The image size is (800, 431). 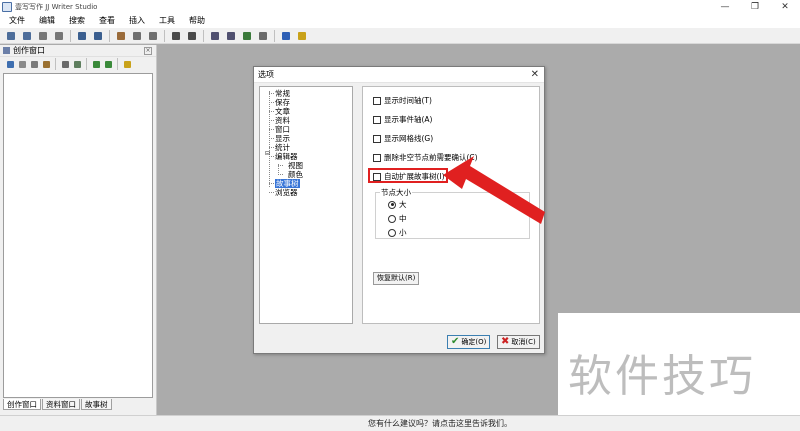 I want to click on arrow-shape, so click(x=494, y=190).